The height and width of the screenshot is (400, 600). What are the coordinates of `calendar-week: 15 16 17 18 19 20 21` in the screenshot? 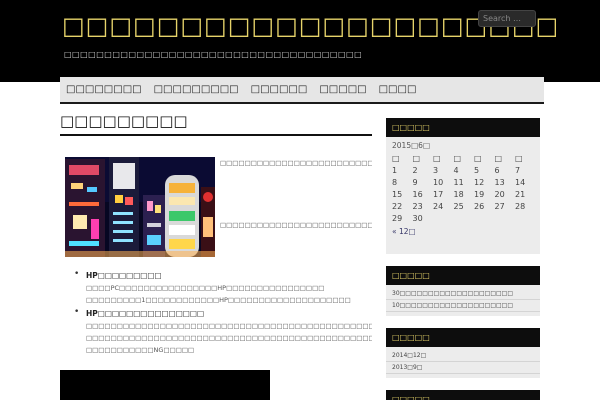 It's located at (464, 194).